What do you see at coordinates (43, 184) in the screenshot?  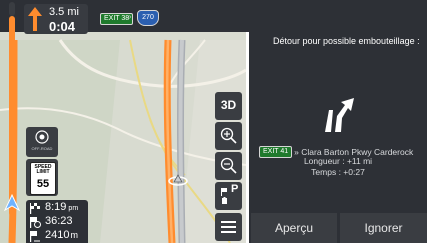 I see `speed-limit-value: 55` at bounding box center [43, 184].